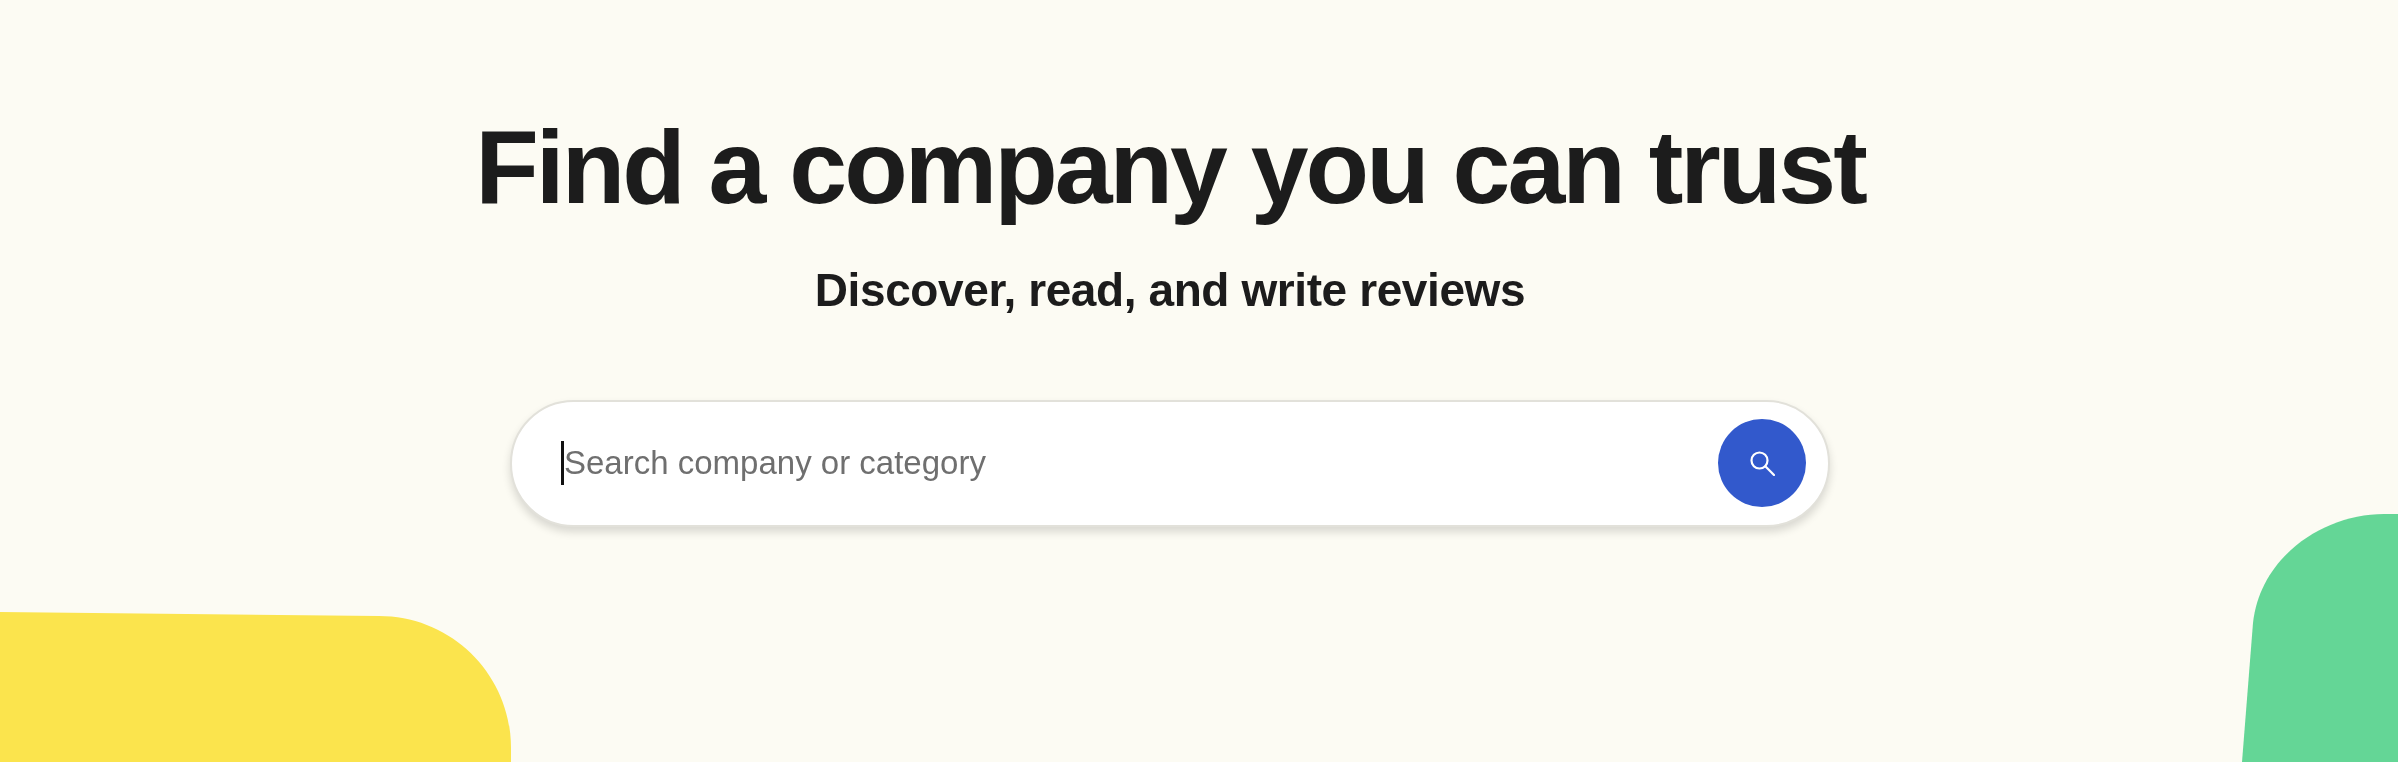 The image size is (2398, 762). Describe the element at coordinates (1762, 463) in the screenshot. I see `search-icon` at that location.